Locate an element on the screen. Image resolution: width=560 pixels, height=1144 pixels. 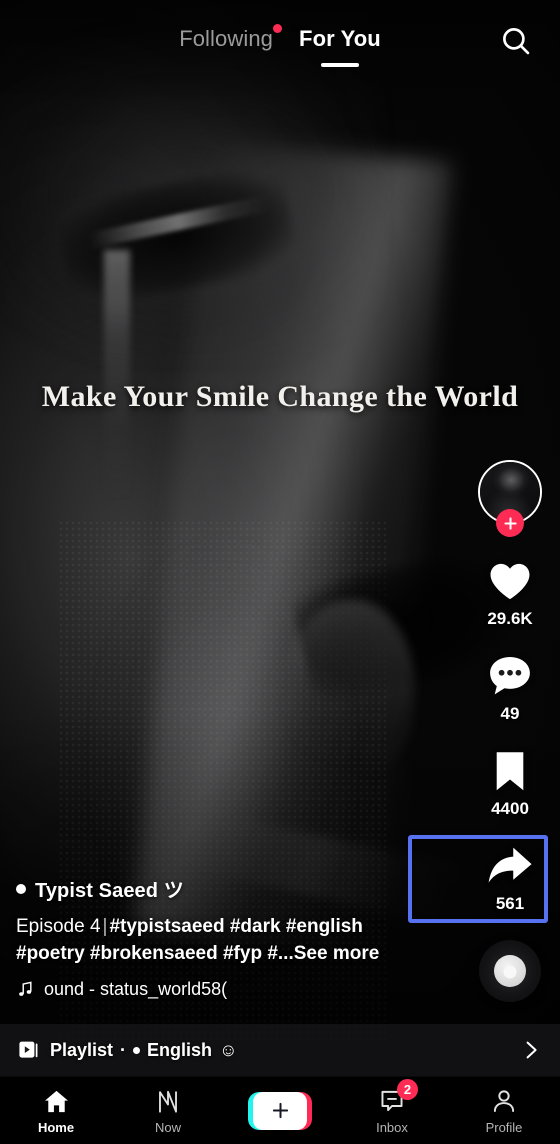
follow-button is located at coordinates (510, 523).